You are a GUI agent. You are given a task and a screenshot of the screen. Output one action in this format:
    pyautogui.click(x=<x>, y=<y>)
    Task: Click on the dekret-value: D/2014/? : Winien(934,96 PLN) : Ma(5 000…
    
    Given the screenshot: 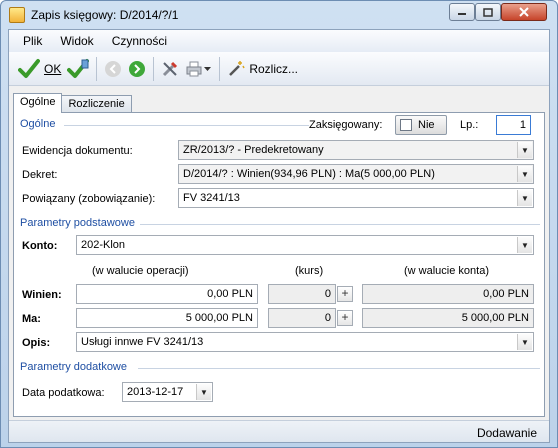 What is the action you would take?
    pyautogui.click(x=309, y=174)
    